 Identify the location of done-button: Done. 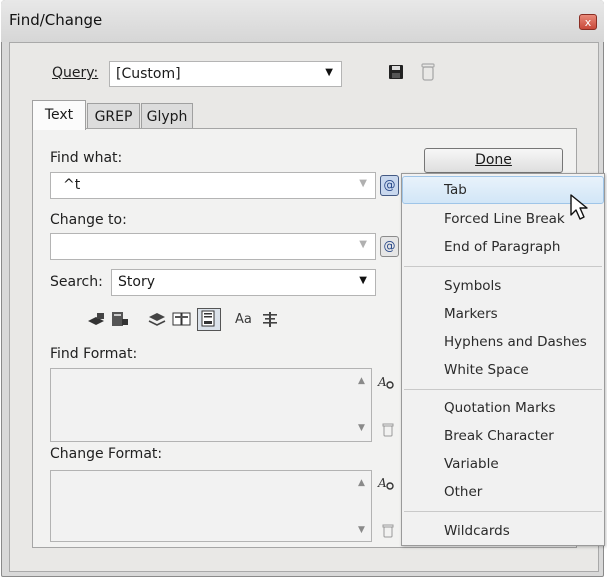
(493, 160).